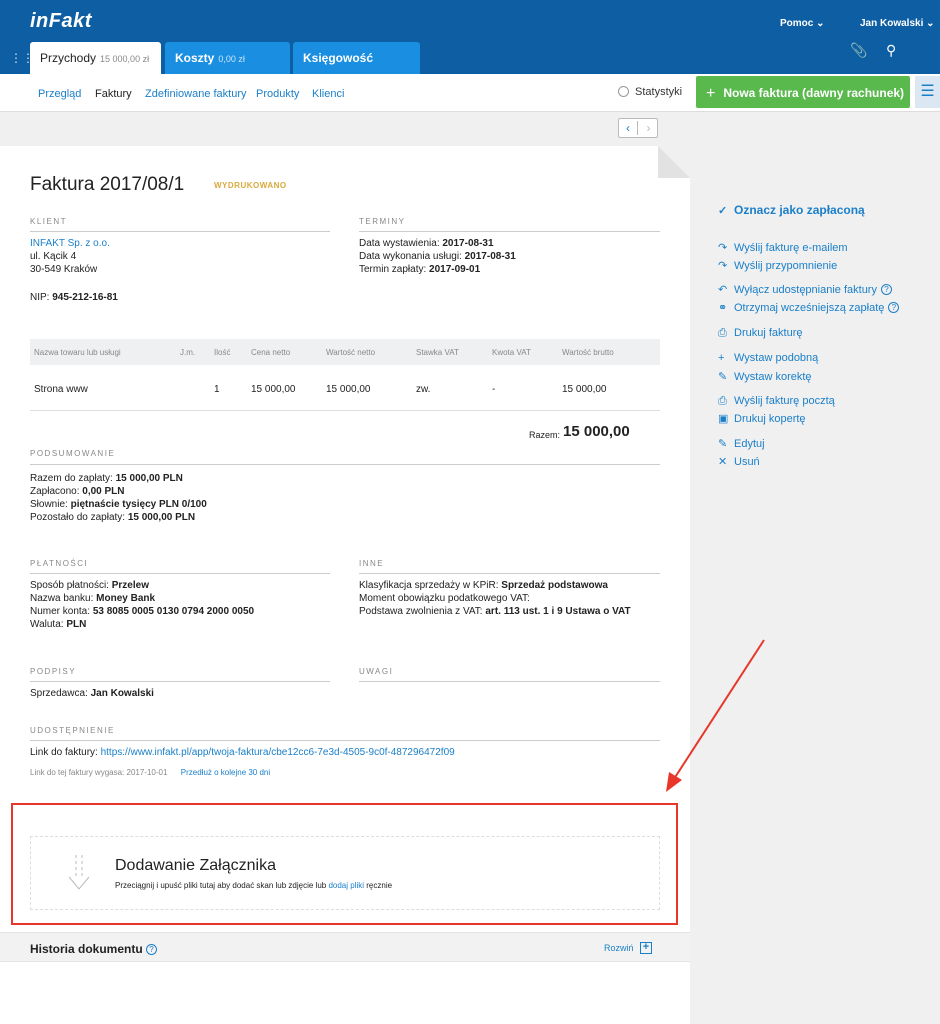  Describe the element at coordinates (723, 290) in the screenshot. I see `unshare-icon: ↶` at that location.